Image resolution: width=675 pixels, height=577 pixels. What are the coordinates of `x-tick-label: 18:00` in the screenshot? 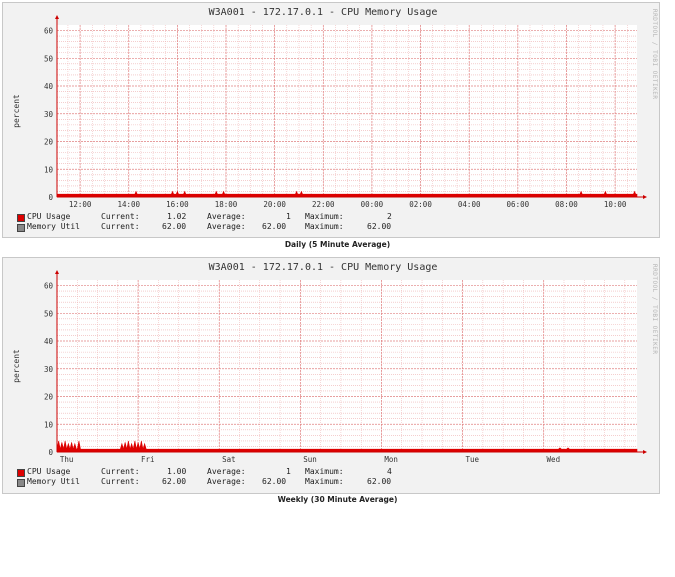 It's located at (226, 204).